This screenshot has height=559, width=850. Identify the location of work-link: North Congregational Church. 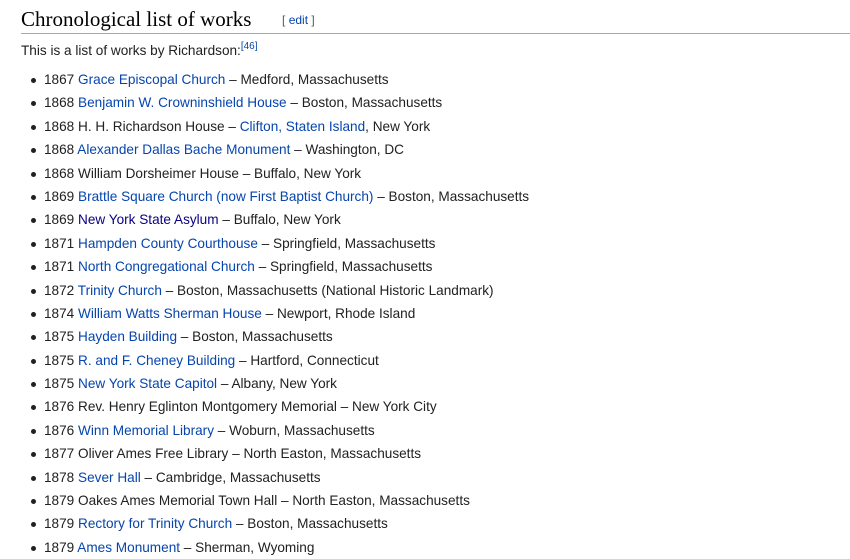
(166, 266).